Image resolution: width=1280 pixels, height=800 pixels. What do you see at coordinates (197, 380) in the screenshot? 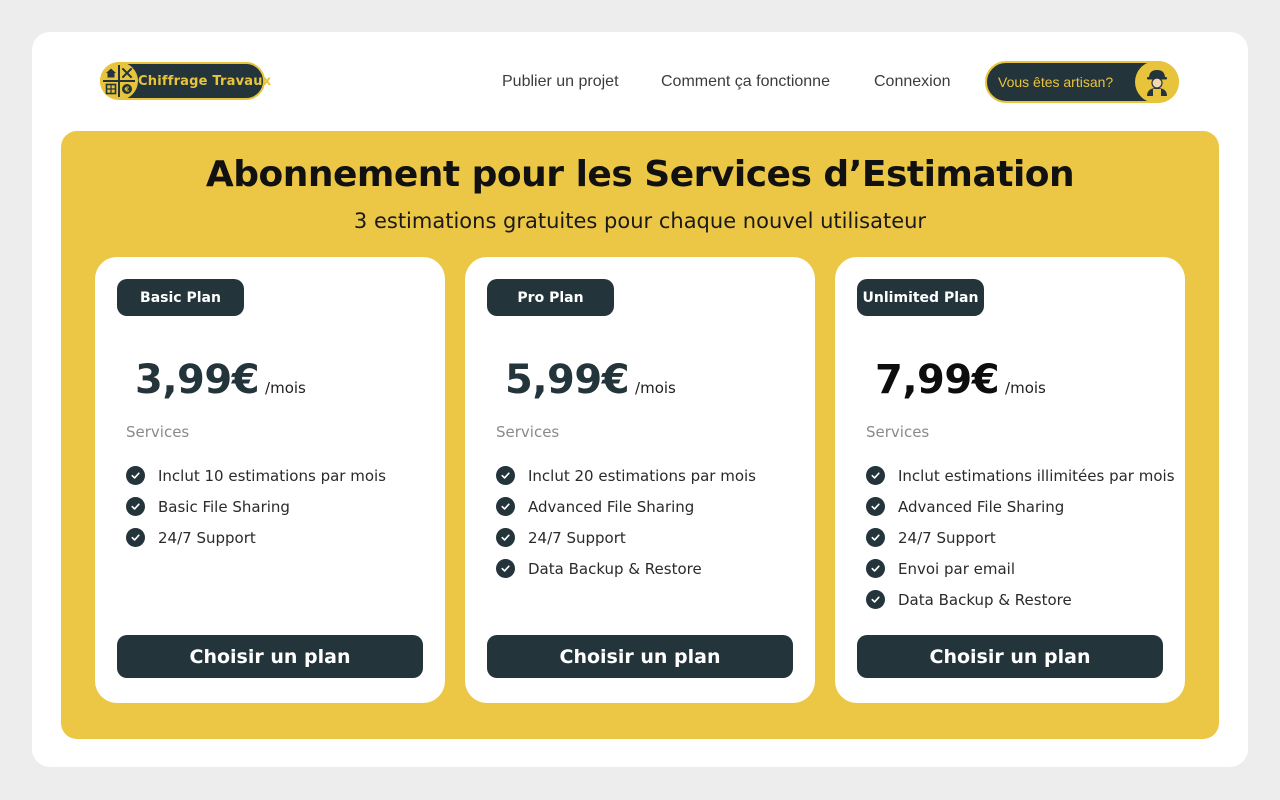
I see `price-amount: 3,99€` at bounding box center [197, 380].